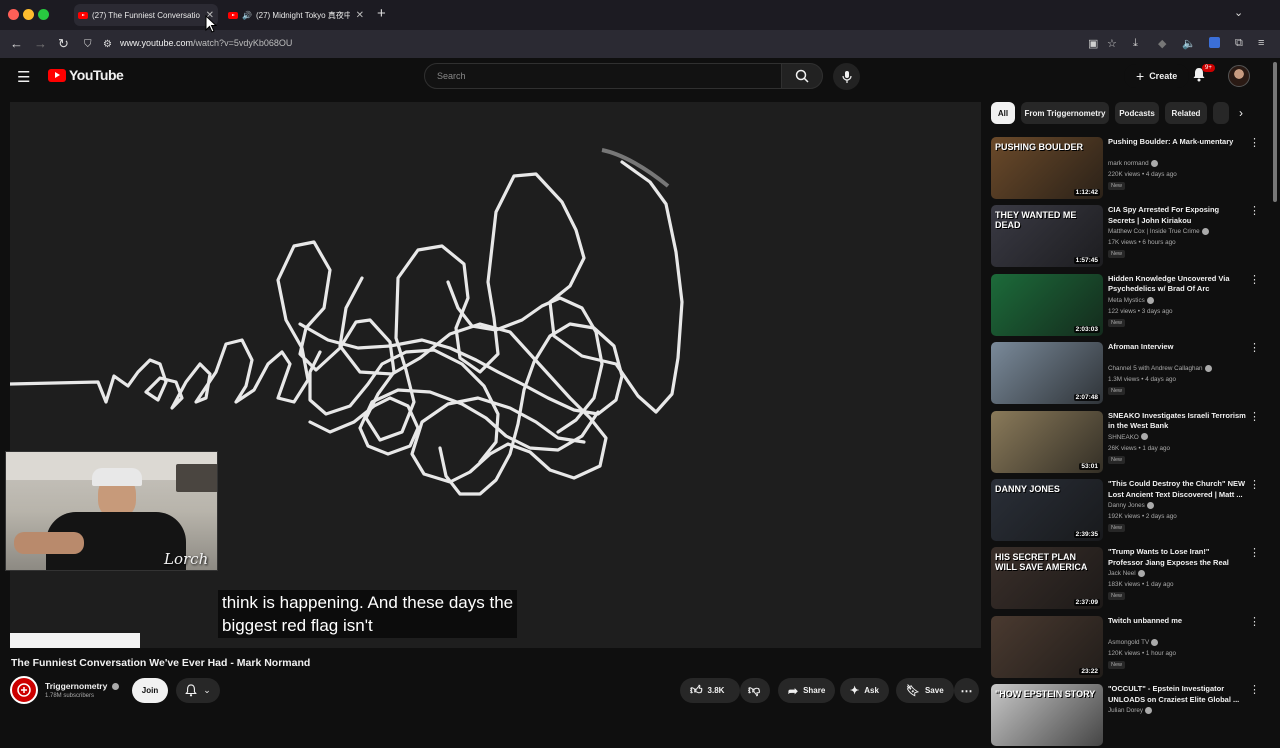  I want to click on chip-related: Related, so click(1186, 113).